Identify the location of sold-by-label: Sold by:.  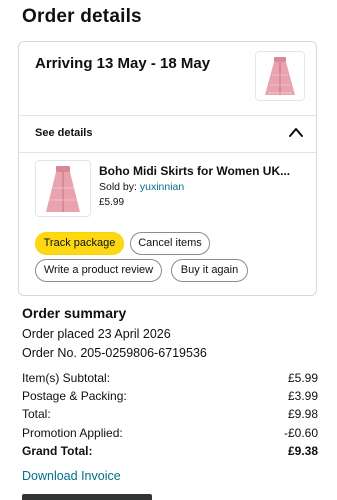
(118, 187).